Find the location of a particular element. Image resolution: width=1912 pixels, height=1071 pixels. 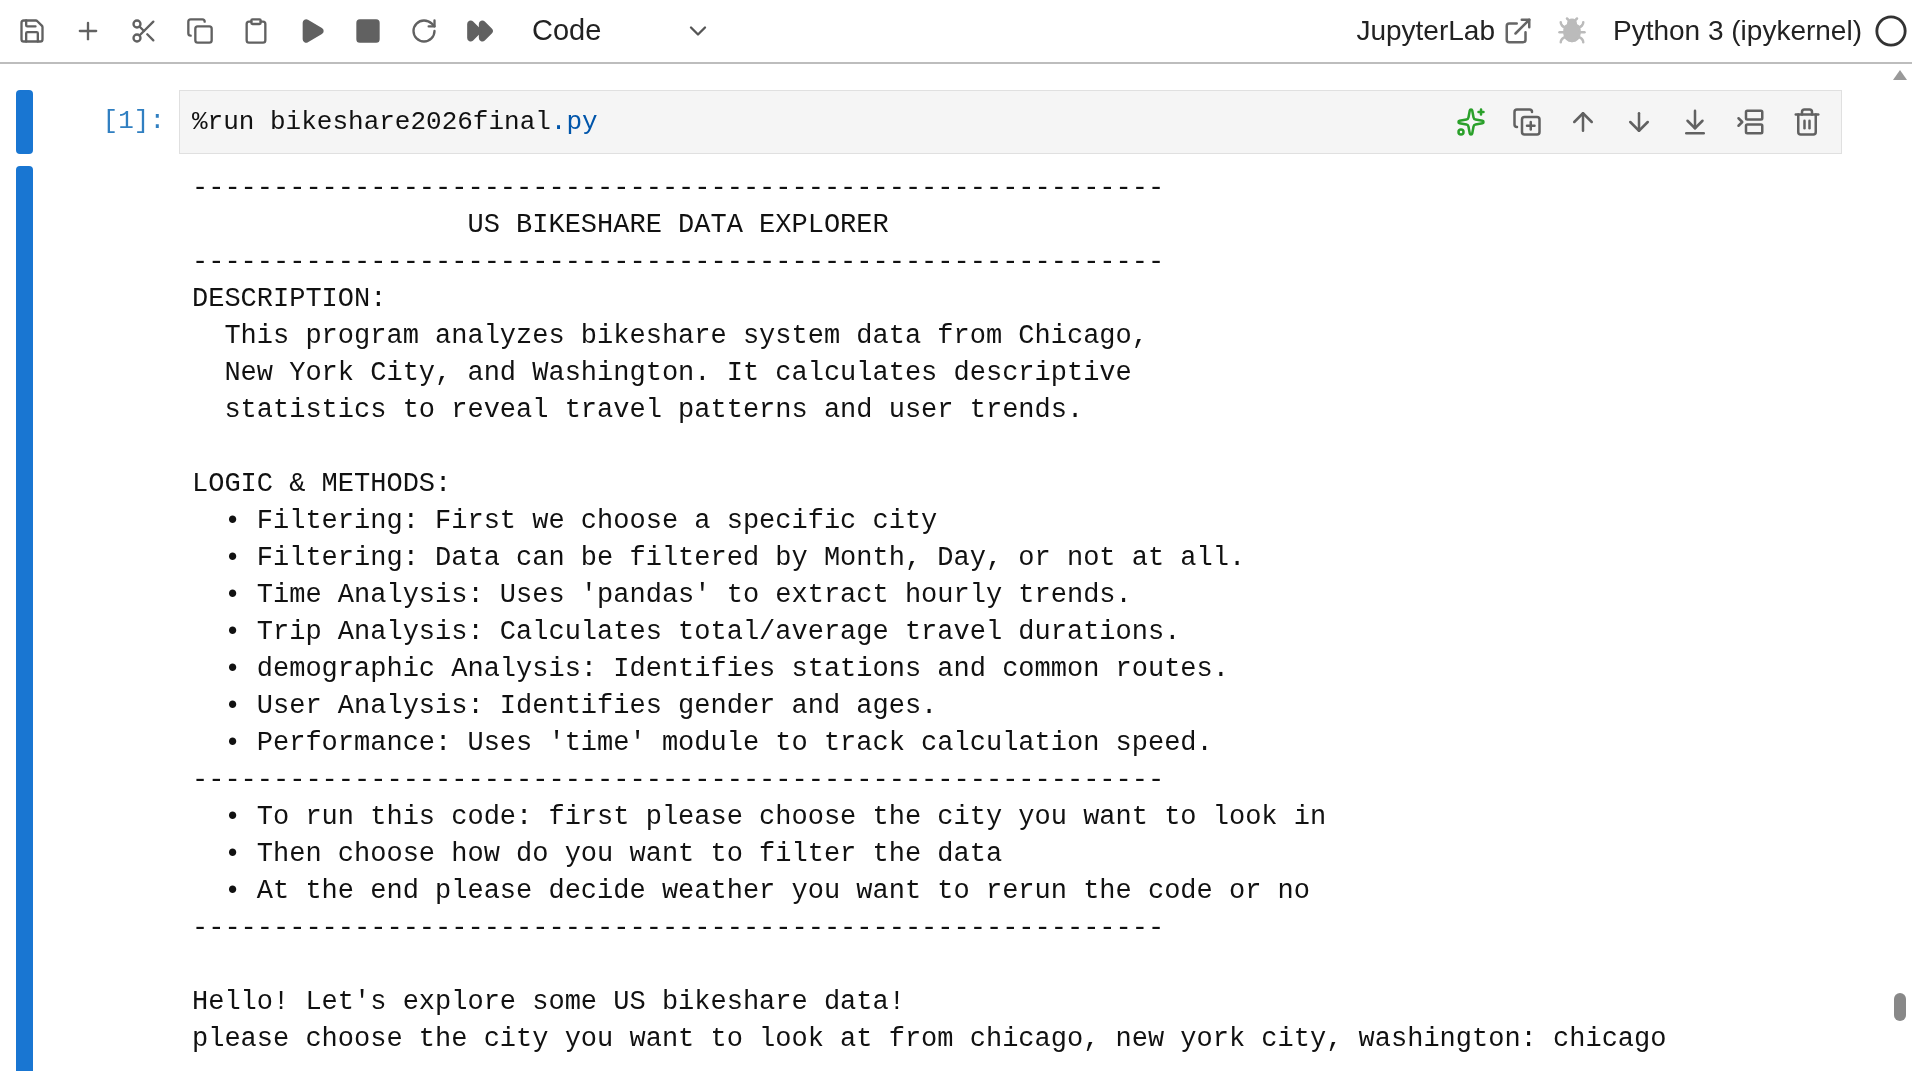

output-line: • Performance: Uses 'time' module to track calculation speed. is located at coordinates (718, 743).